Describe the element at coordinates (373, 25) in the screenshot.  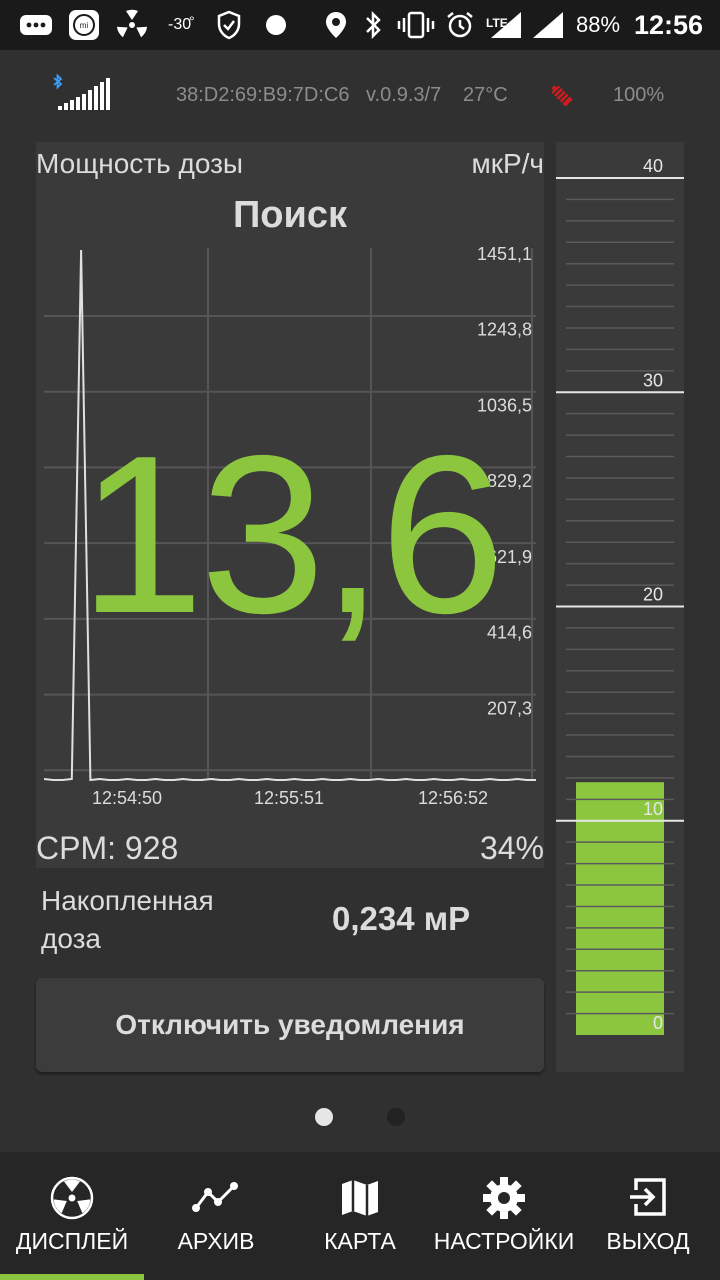
I see `bluetooth-icon` at that location.